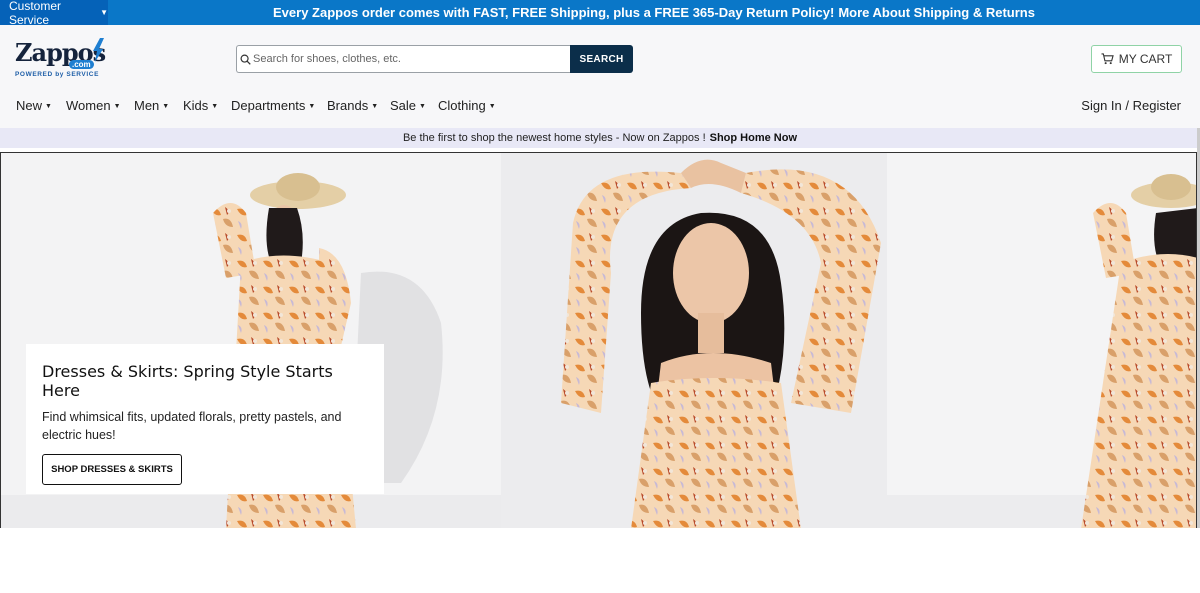 The height and width of the screenshot is (593, 1200). I want to click on nav-item-sale: Sale ▼, so click(408, 105).